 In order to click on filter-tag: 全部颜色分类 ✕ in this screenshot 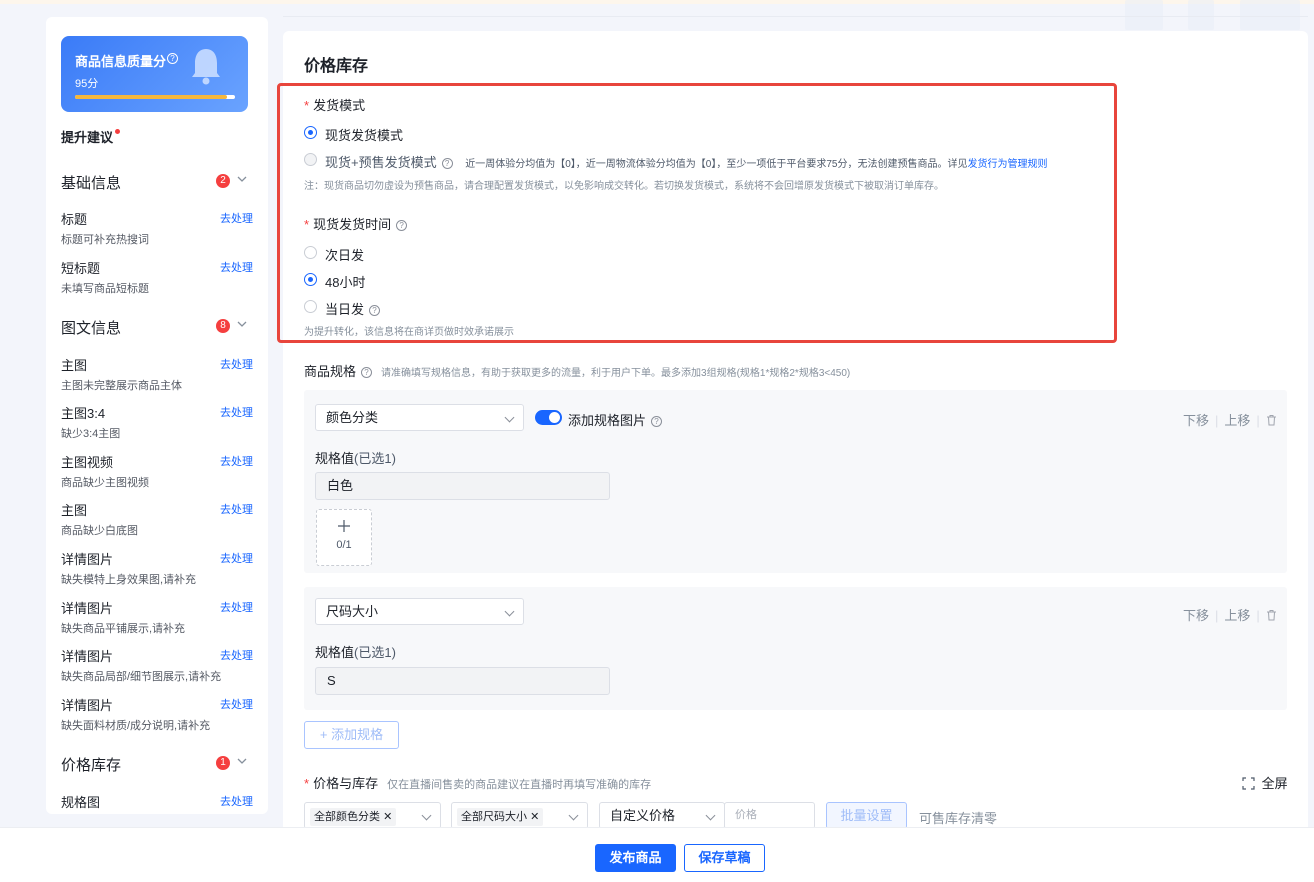, I will do `click(353, 817)`.